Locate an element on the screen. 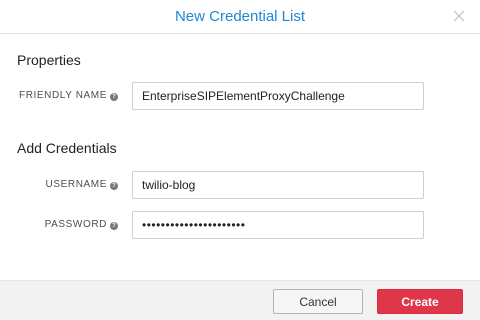 Image resolution: width=480 pixels, height=320 pixels. username-label: USERNAME is located at coordinates (76, 184).